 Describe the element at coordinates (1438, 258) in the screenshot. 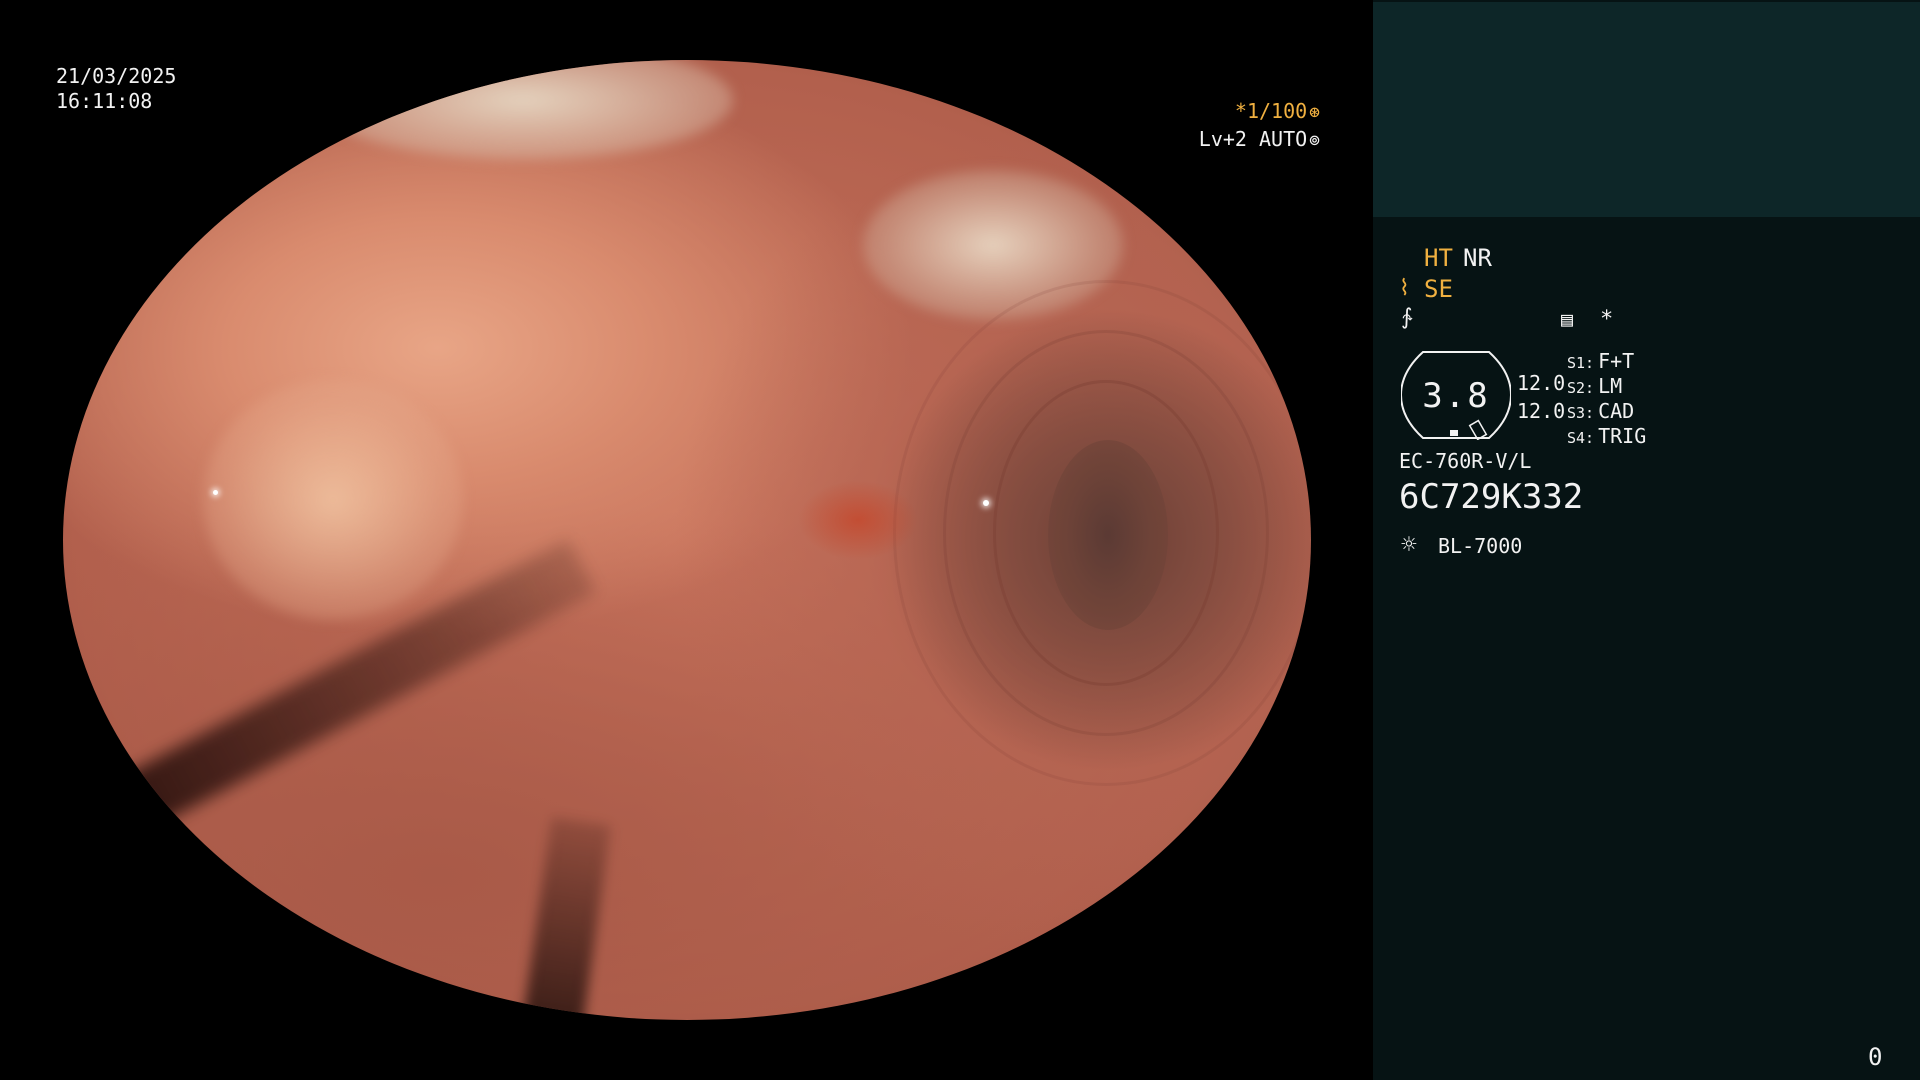

I see `mode-ht: HT` at that location.